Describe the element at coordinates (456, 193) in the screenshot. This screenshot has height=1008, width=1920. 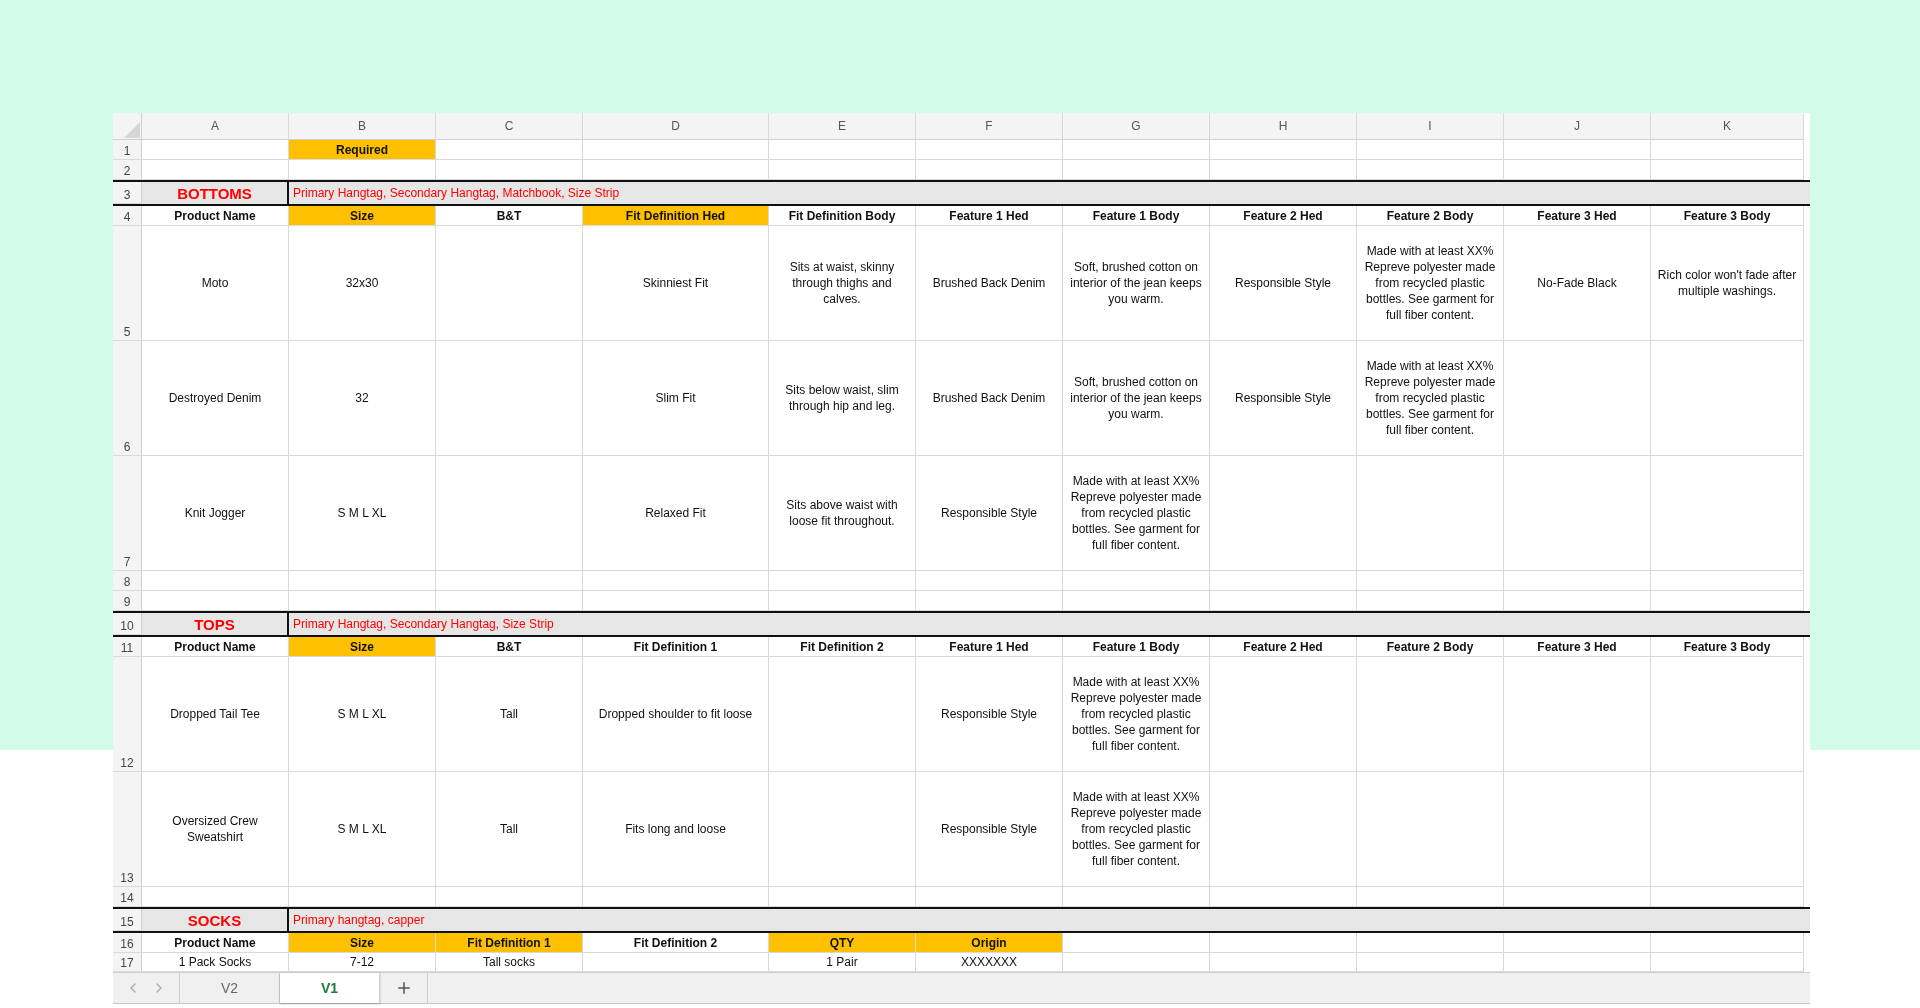
I see `section-note: Primary Hangtag, Secondary Hangtag, Matchbook, Size Strip` at that location.